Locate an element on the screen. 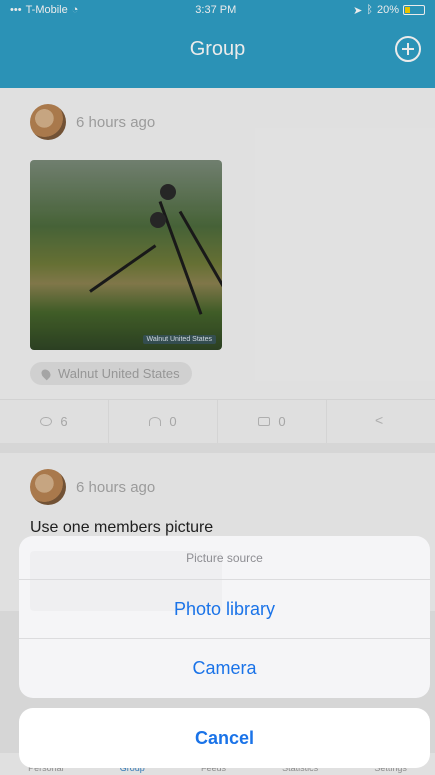  camera-button: Camera is located at coordinates (224, 668).